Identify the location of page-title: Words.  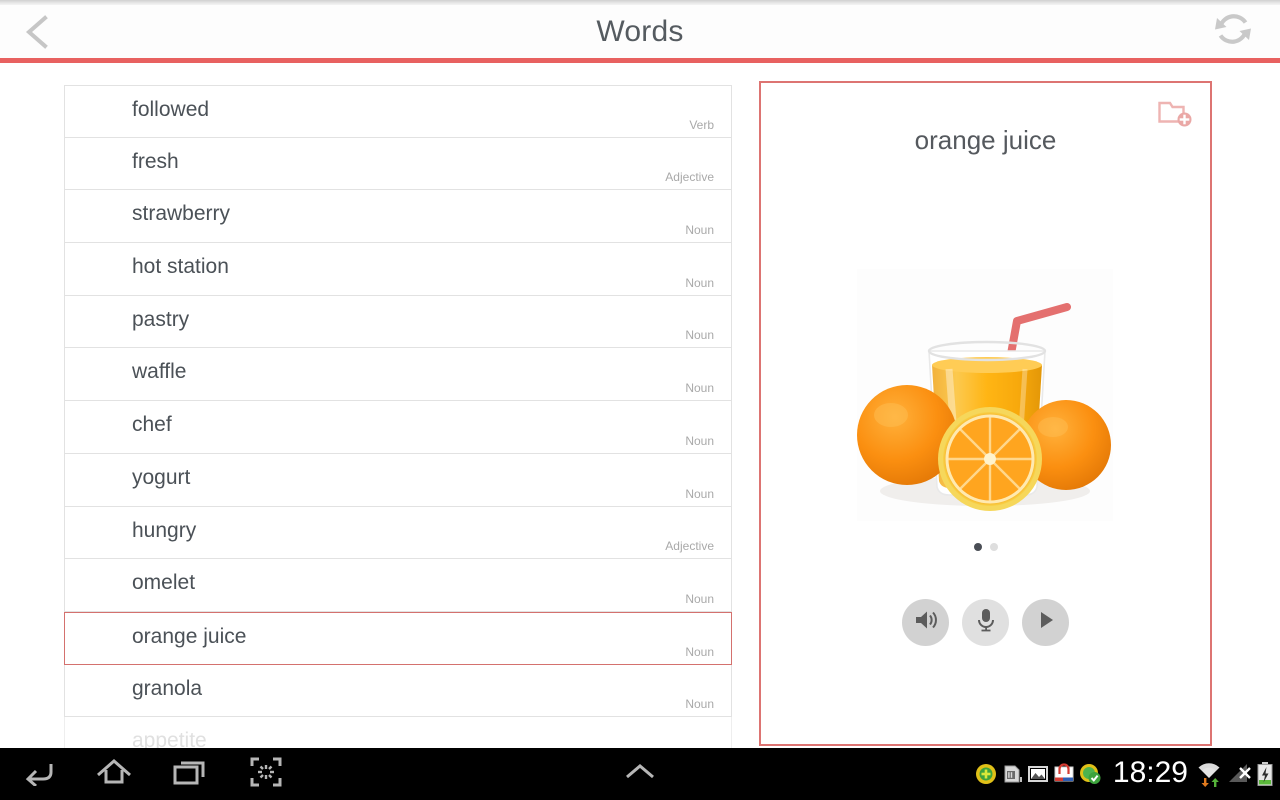
(640, 31).